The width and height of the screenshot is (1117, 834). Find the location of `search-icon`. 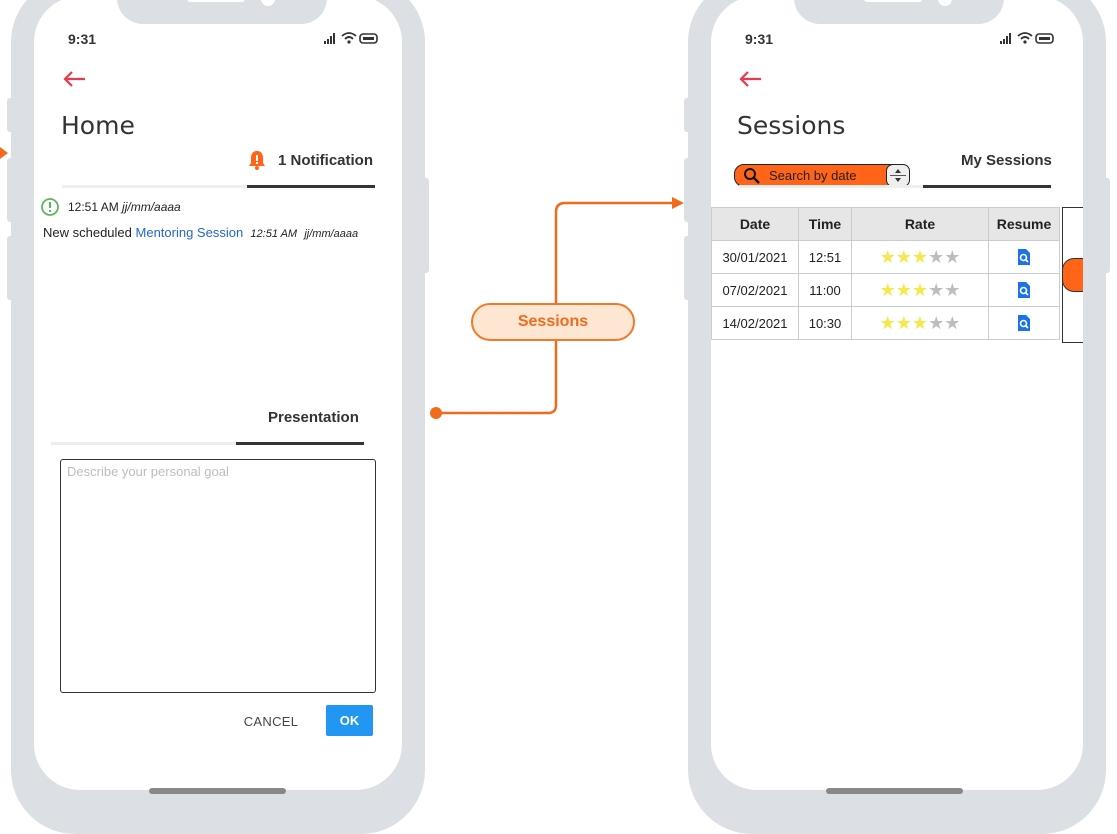

search-icon is located at coordinates (752, 176).